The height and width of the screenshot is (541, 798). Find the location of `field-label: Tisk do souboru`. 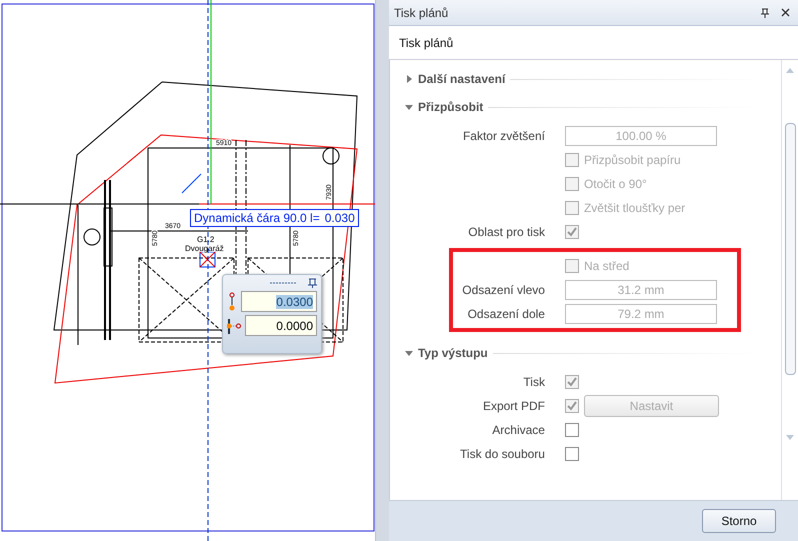

field-label: Tisk do souboru is located at coordinates (502, 454).